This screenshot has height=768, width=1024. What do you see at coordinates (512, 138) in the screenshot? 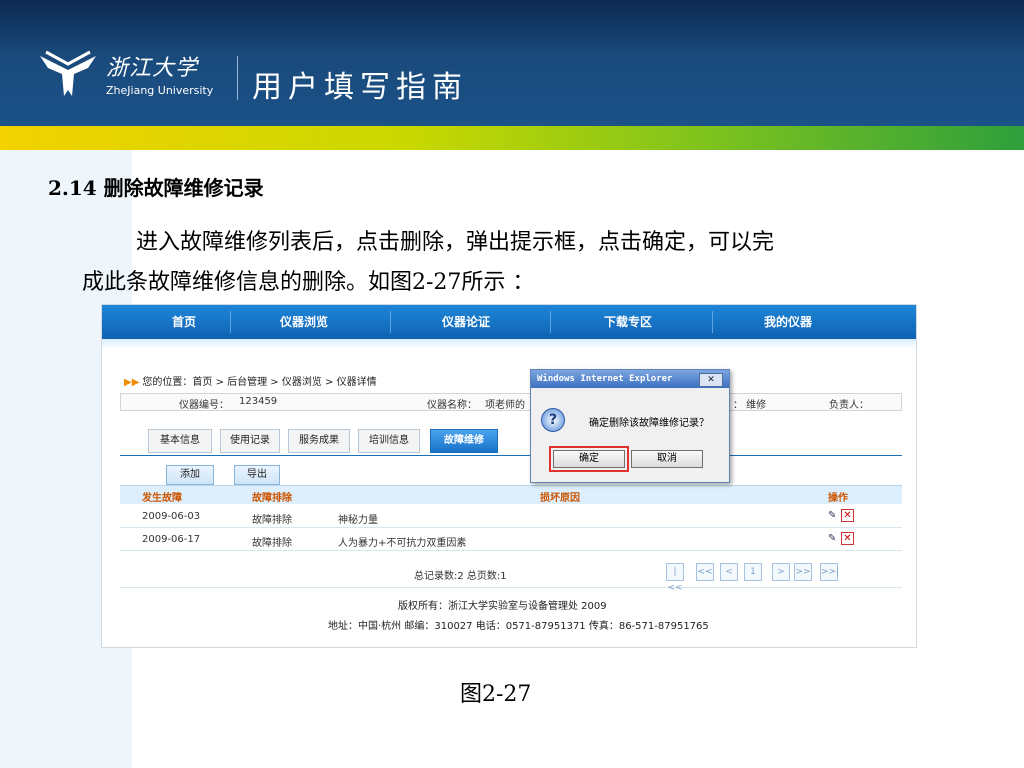
I see `color-stripe` at bounding box center [512, 138].